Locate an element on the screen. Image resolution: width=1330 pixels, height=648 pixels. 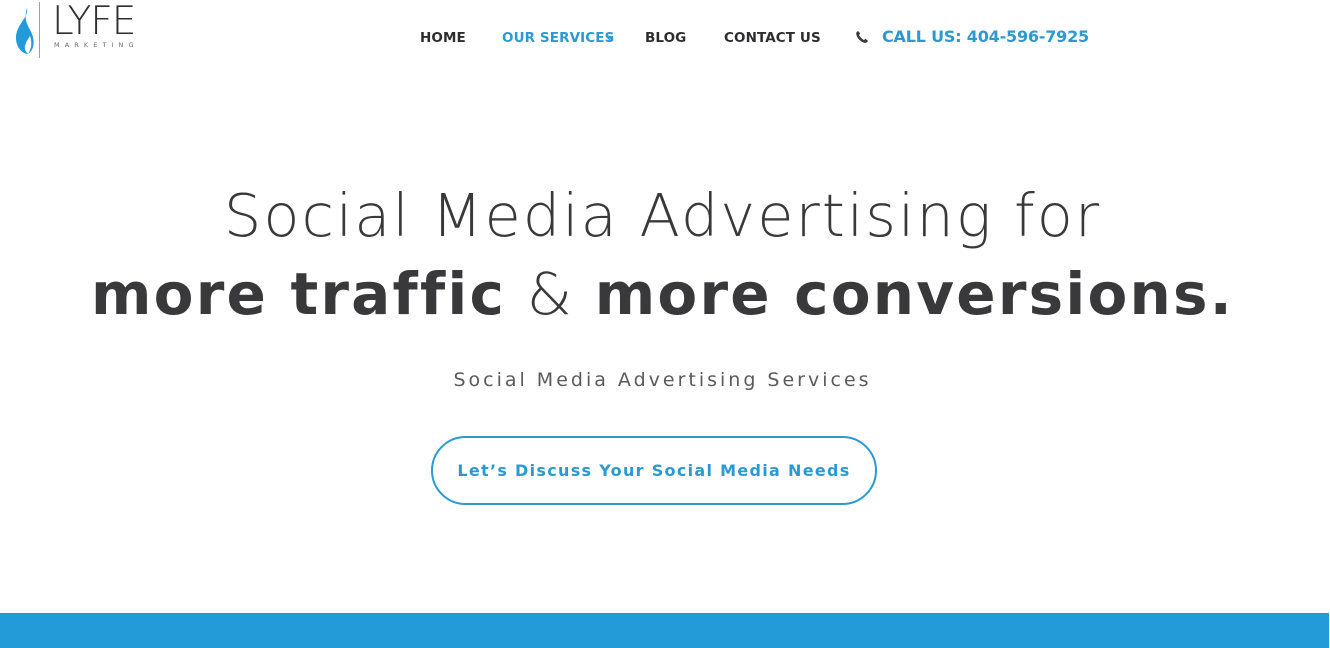
hero-more-traffic: more traffic is located at coordinates (299, 294).